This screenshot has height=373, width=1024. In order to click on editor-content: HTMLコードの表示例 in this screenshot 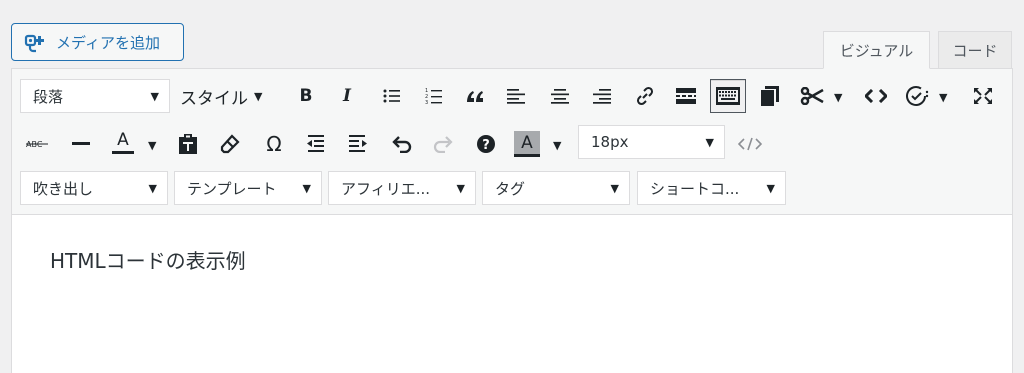, I will do `click(148, 259)`.